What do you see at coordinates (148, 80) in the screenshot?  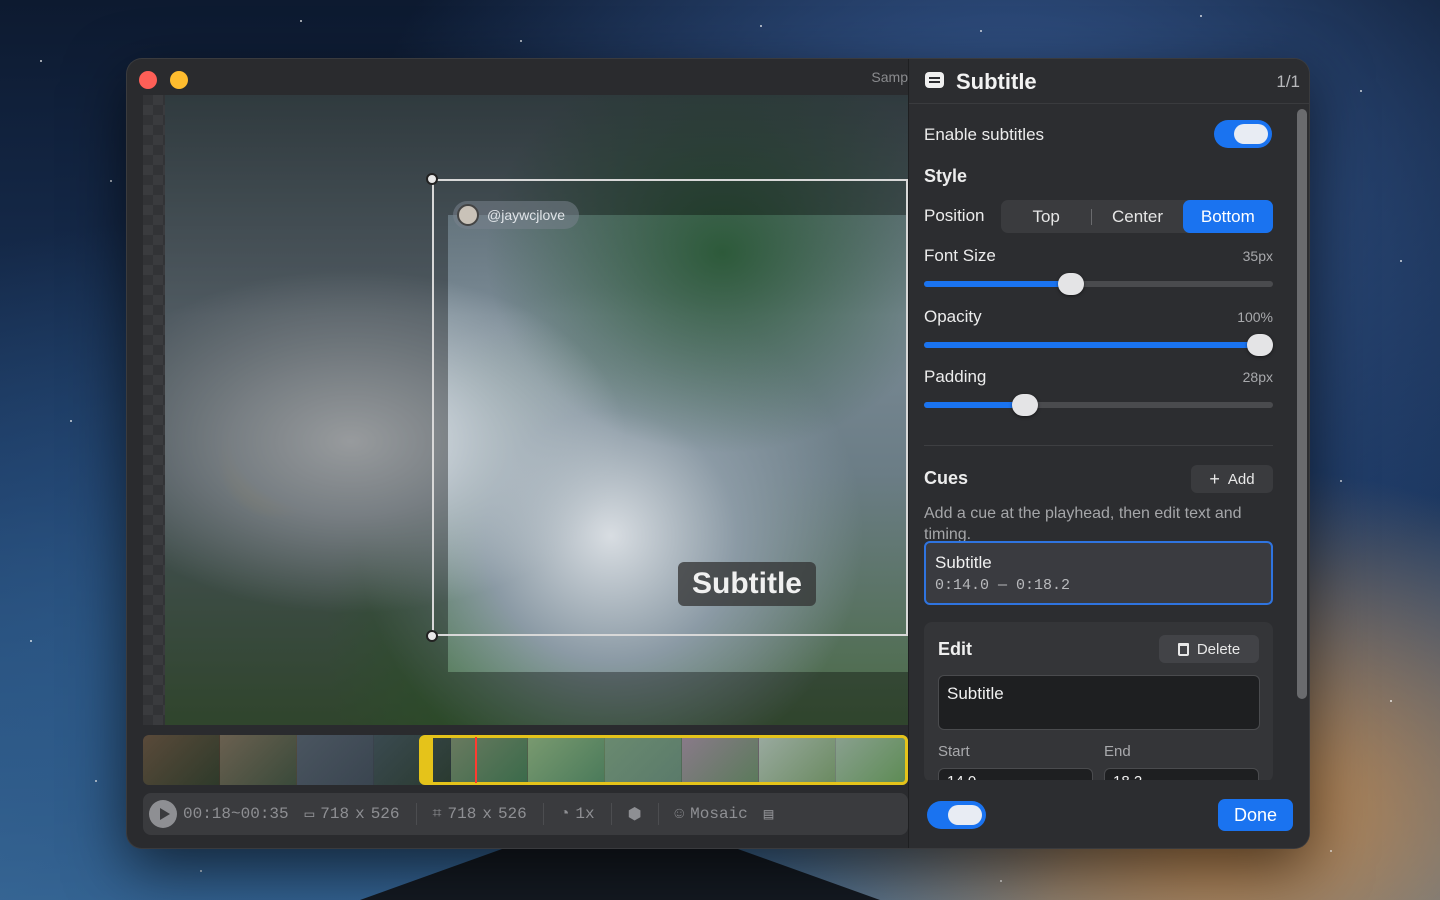 I see `close-window-button` at bounding box center [148, 80].